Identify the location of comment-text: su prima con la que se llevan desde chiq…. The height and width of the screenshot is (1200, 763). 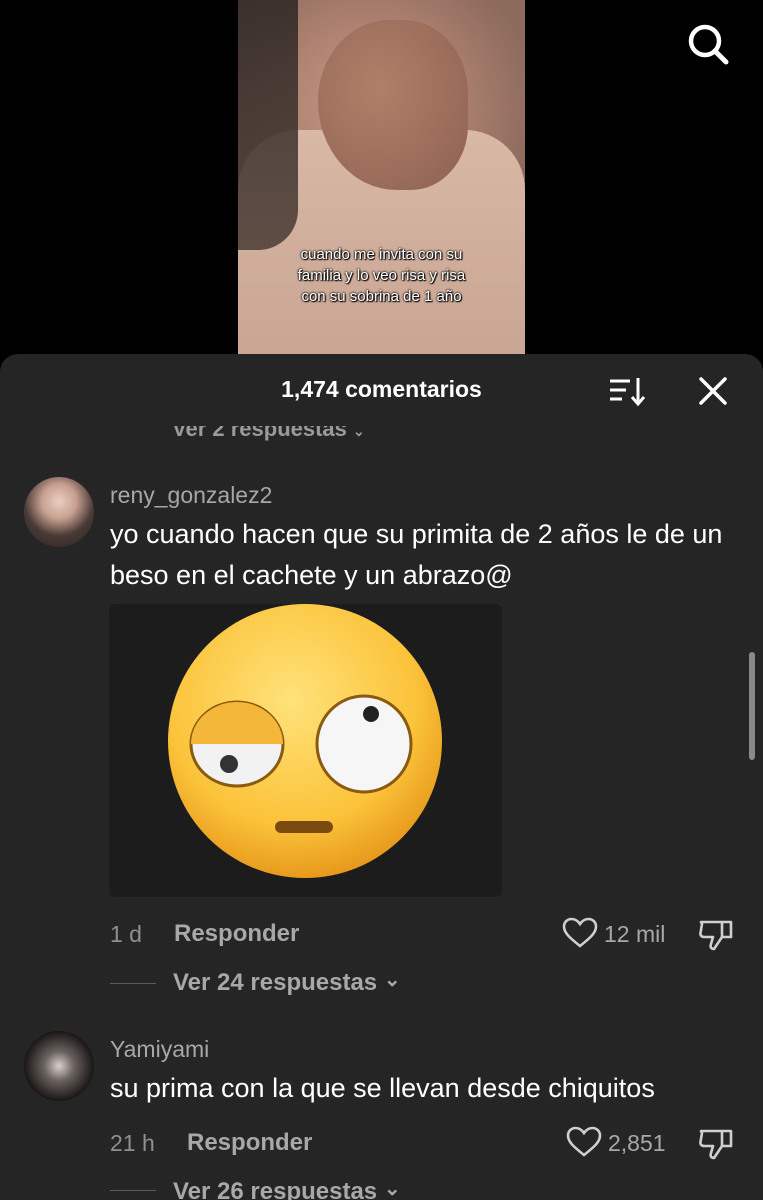
(382, 1088).